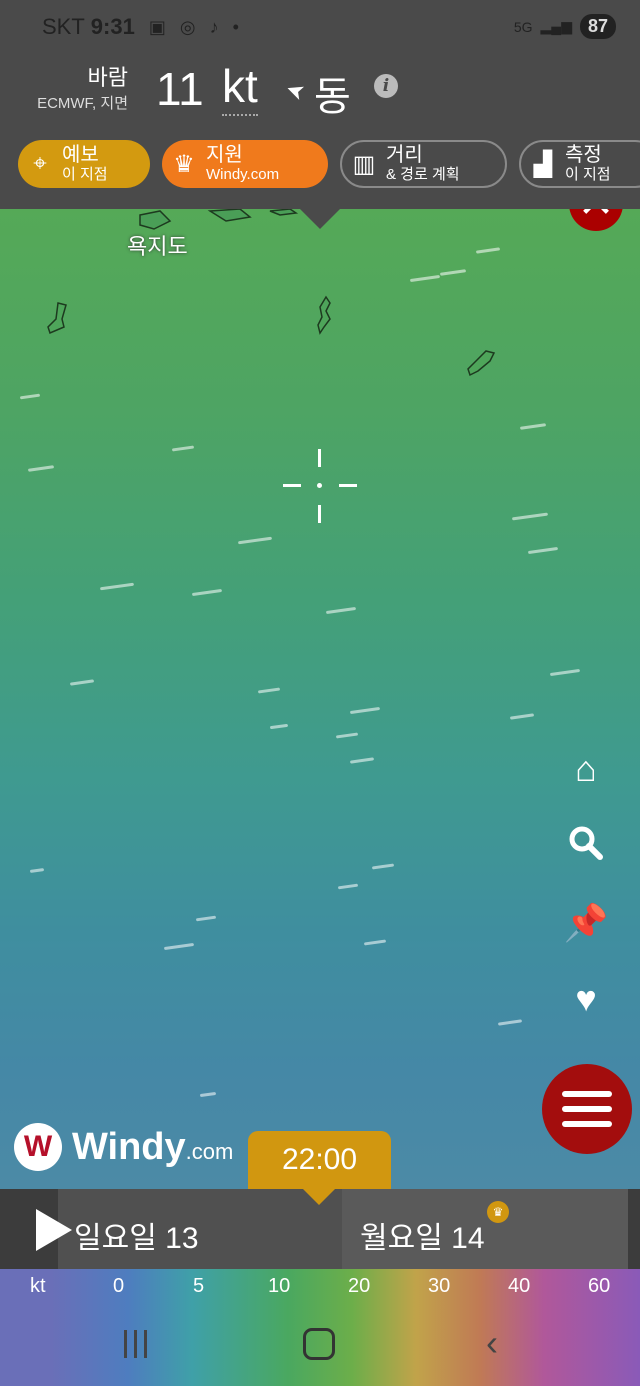 The height and width of the screenshot is (1386, 640). I want to click on target-icon: ⌖, so click(40, 163).